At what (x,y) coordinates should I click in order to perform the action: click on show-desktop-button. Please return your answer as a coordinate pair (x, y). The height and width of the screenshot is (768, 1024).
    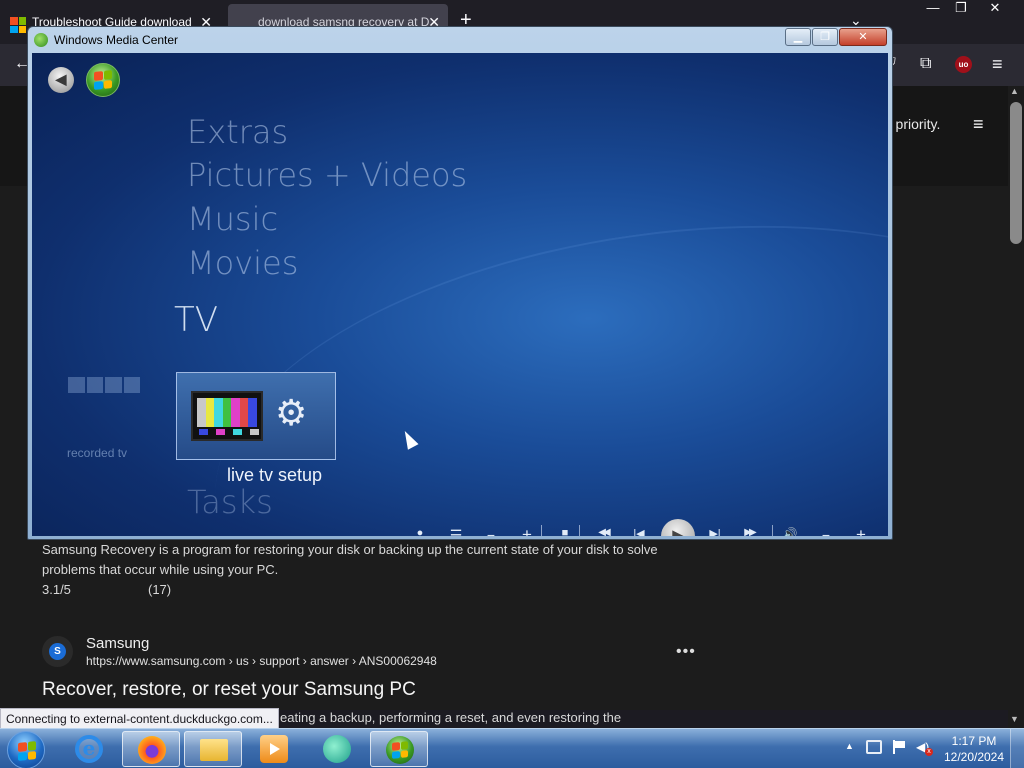
    Looking at the image, I should click on (1017, 748).